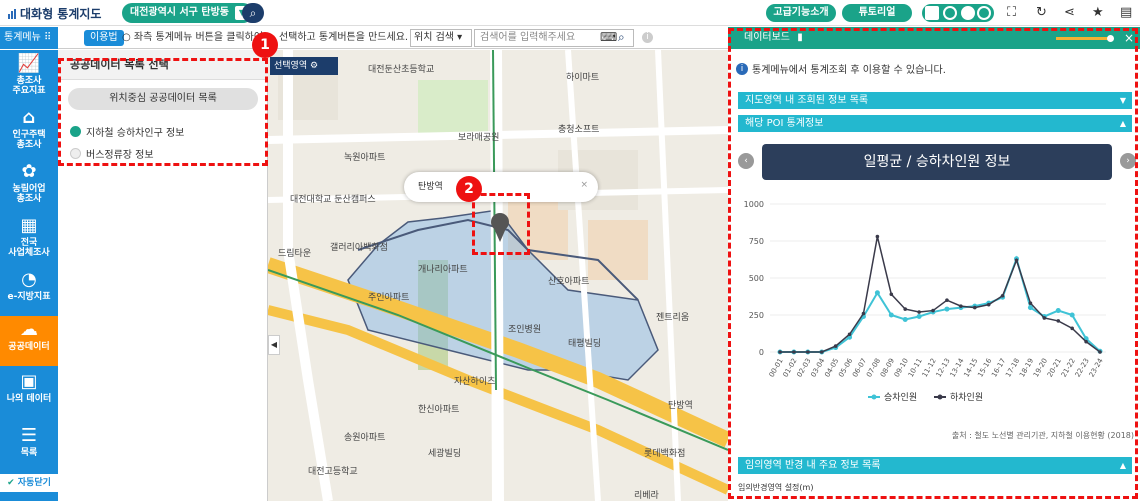 Image resolution: width=1140 pixels, height=501 pixels. What do you see at coordinates (295, 254) in the screenshot?
I see `map-label: 드림타운` at bounding box center [295, 254].